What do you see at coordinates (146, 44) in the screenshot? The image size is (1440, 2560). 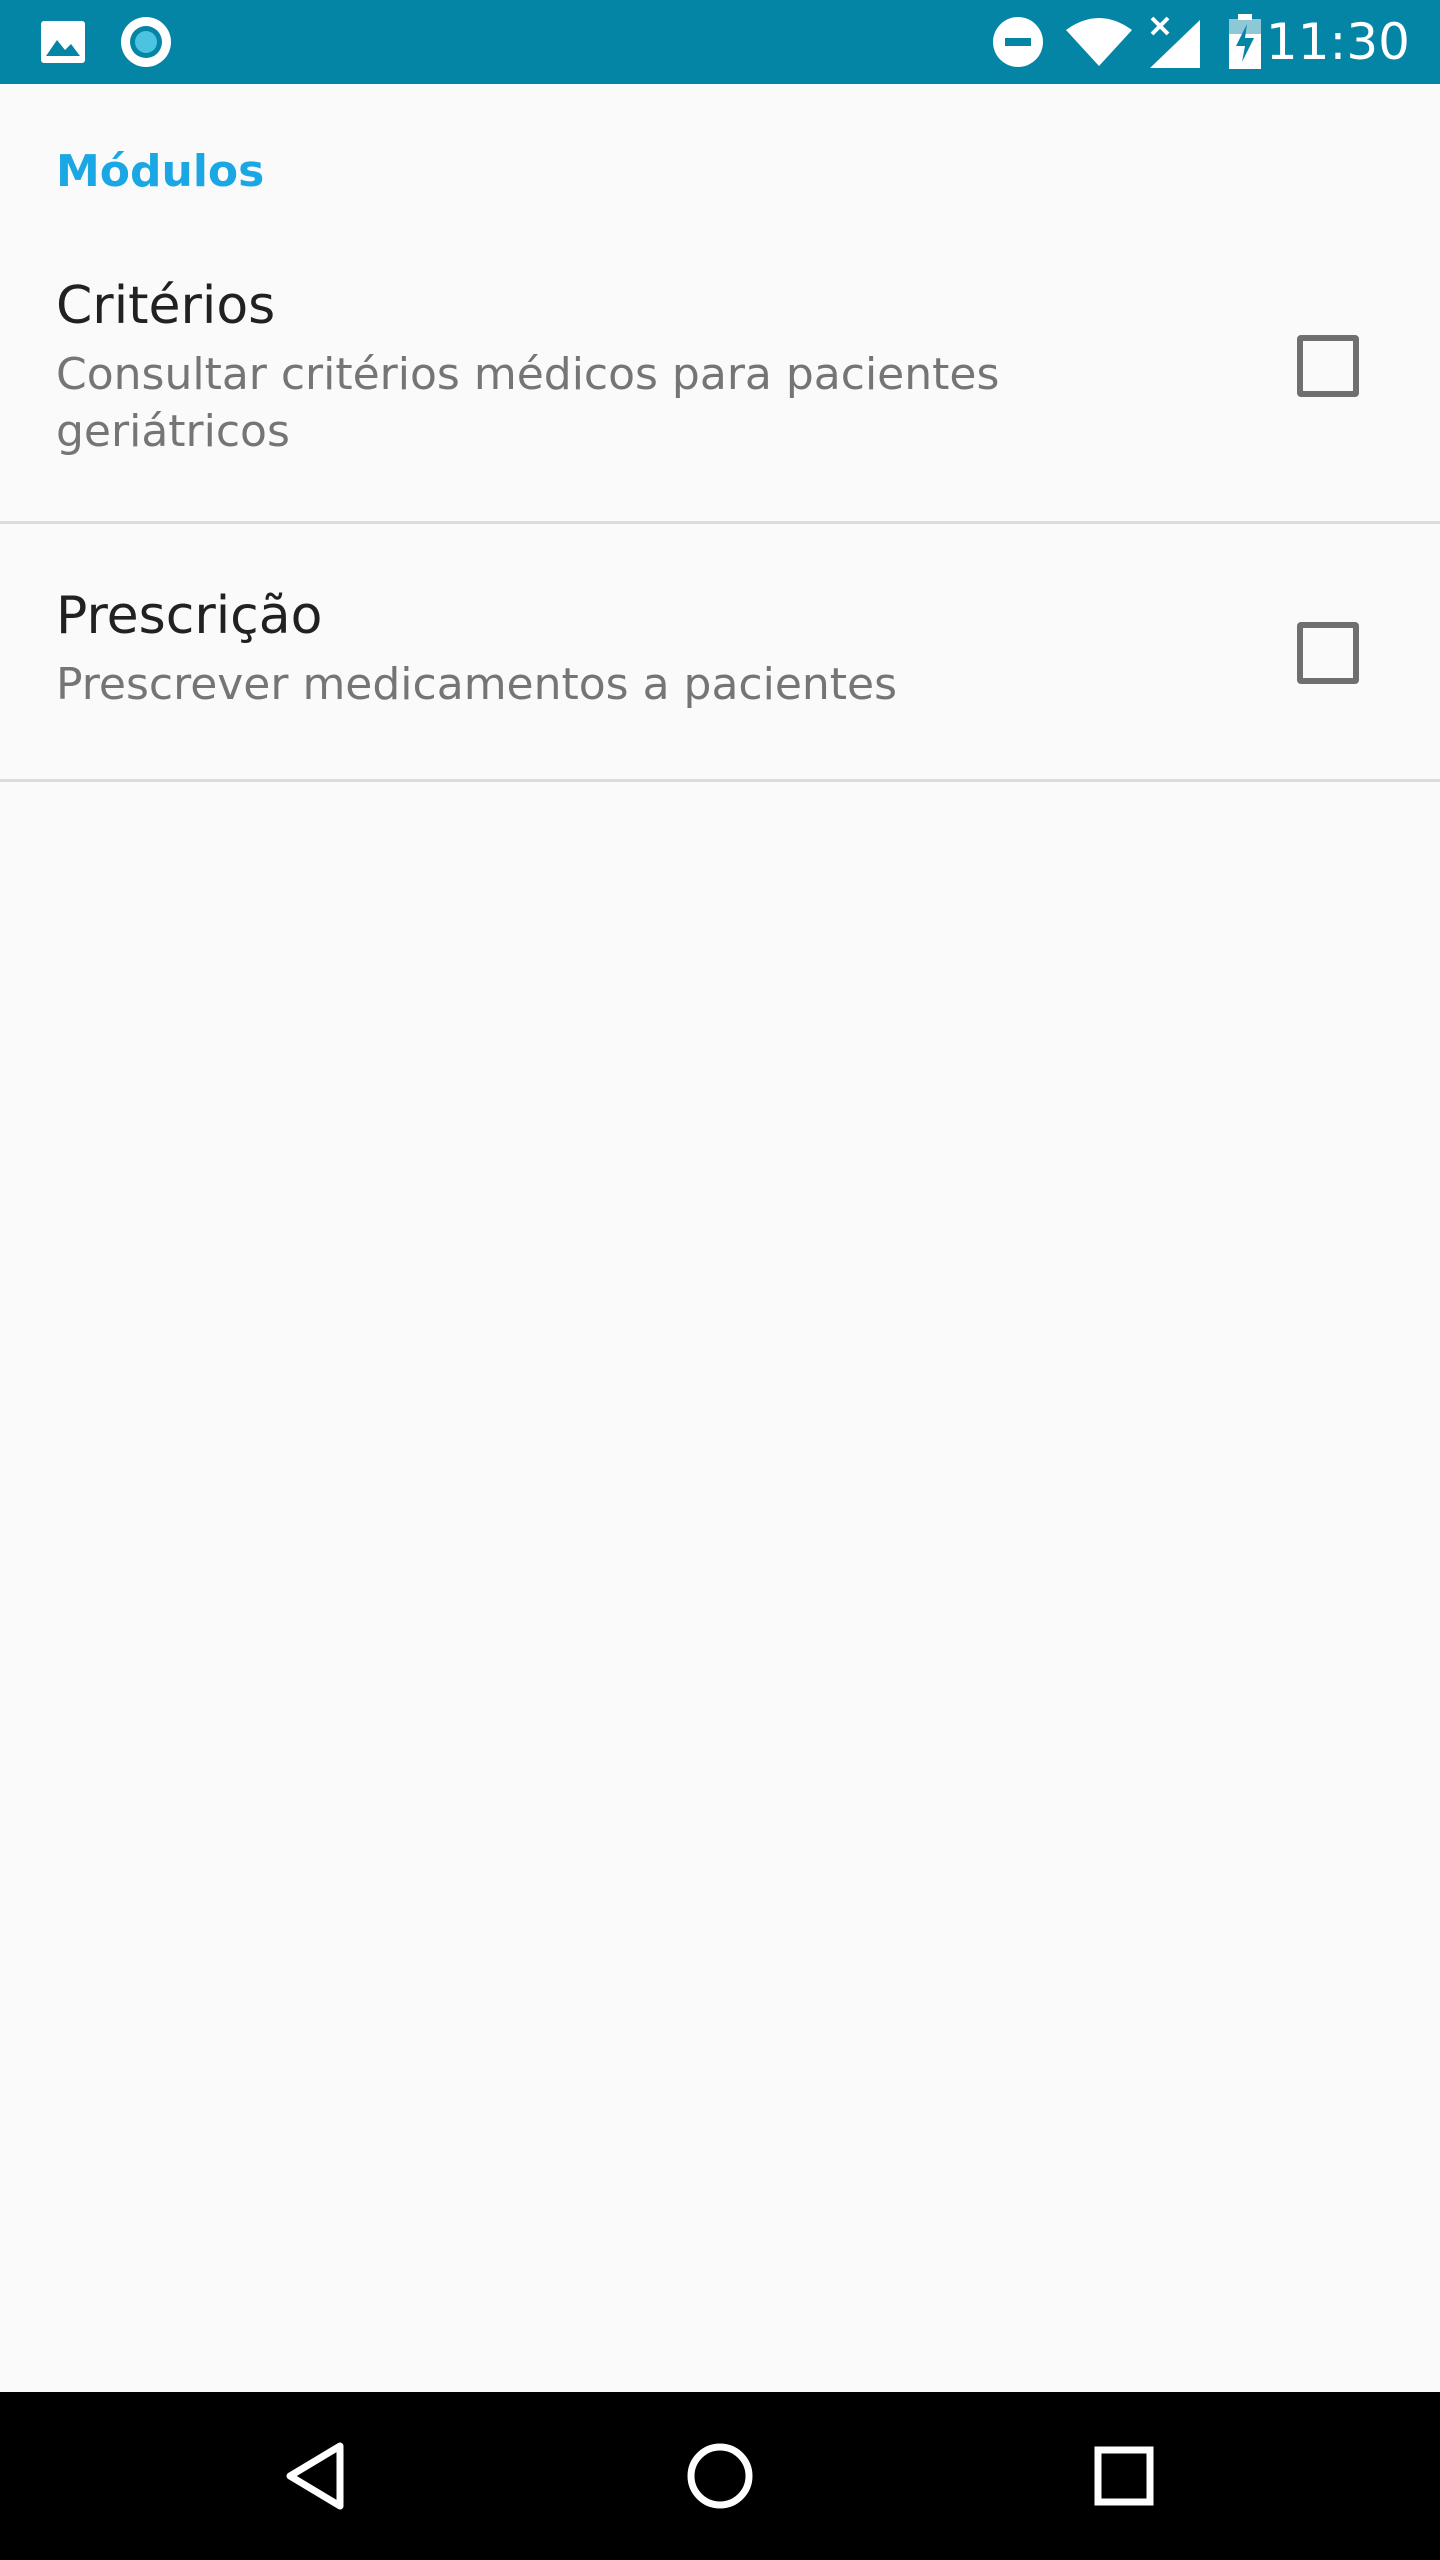 I see `circle-notification-icon` at bounding box center [146, 44].